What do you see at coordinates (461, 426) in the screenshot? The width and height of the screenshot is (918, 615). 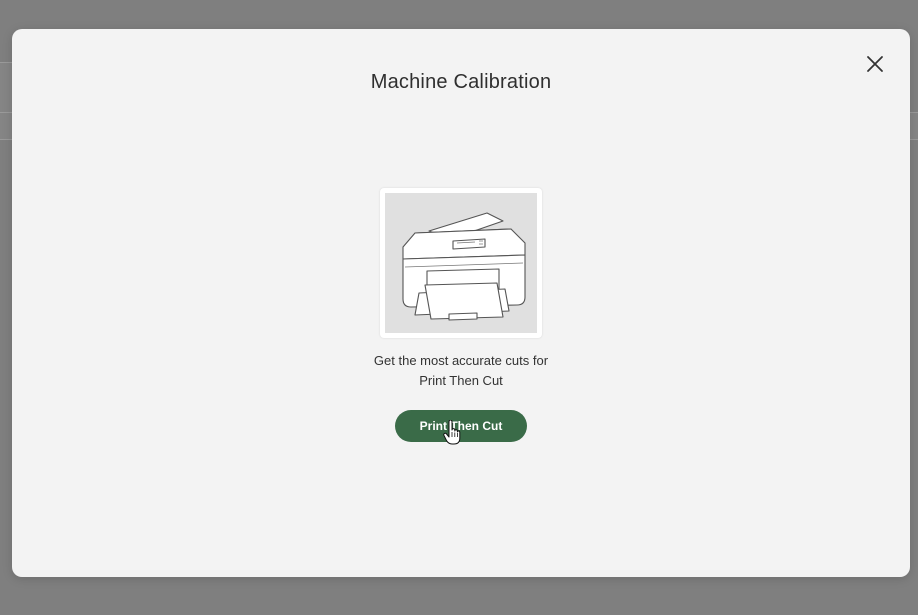 I see `print-then-cut-button: Print Then Cut` at bounding box center [461, 426].